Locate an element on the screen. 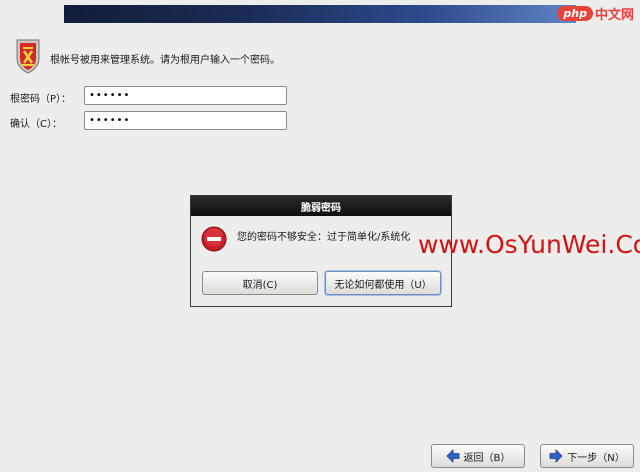 The image size is (640, 472). cancel-button: 取消(C) is located at coordinates (260, 283).